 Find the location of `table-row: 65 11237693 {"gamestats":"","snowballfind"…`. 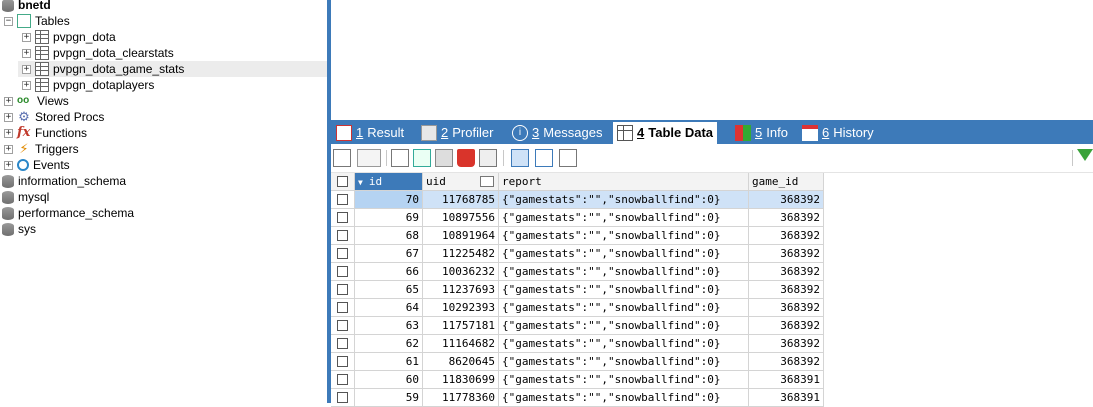

table-row: 65 11237693 {"gamestats":"","snowballfind"… is located at coordinates (577, 290).